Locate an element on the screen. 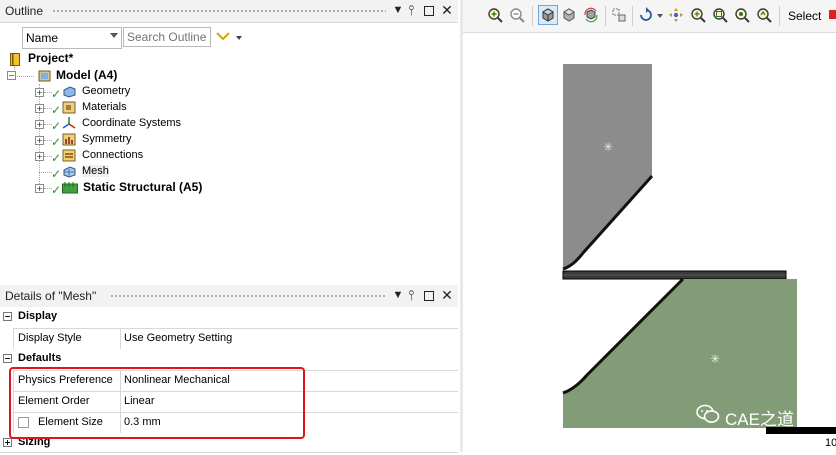 The image size is (836, 455). details-header: Details of "Mesh" ▼ ⫯ ✕ is located at coordinates (229, 296).